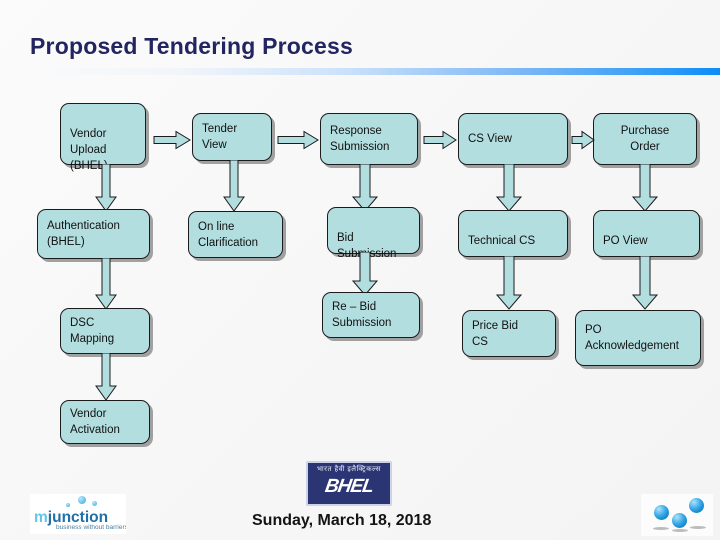  I want to click on flow-node-label: Purchase Order, so click(645, 139).